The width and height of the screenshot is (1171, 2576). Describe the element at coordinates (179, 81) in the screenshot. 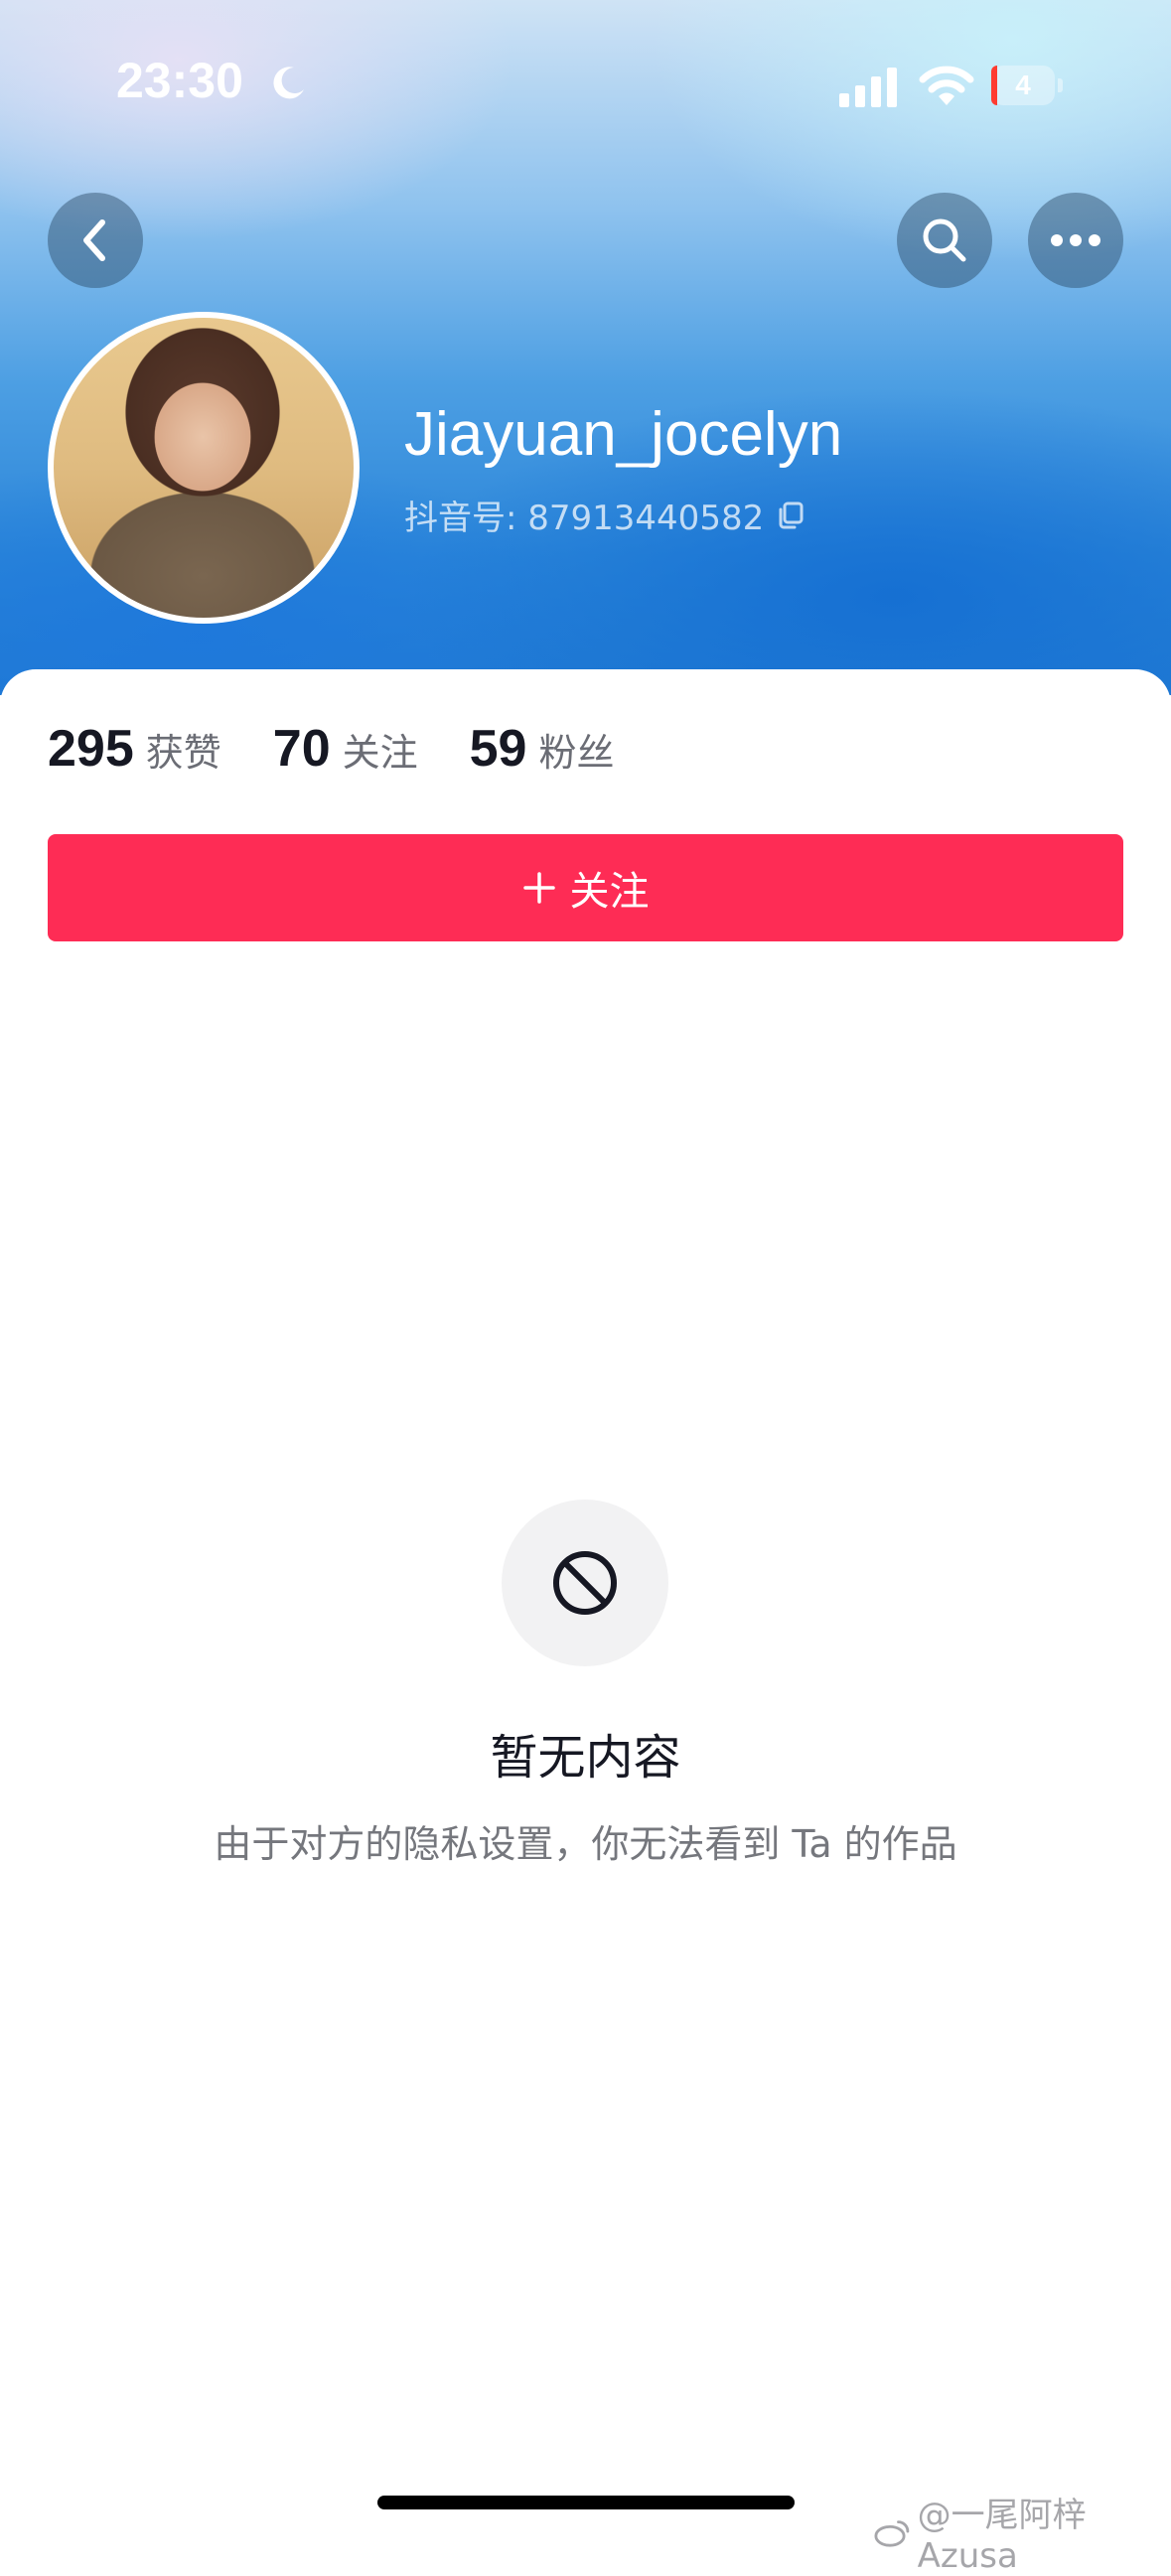

I see `status-time: 23:30` at that location.